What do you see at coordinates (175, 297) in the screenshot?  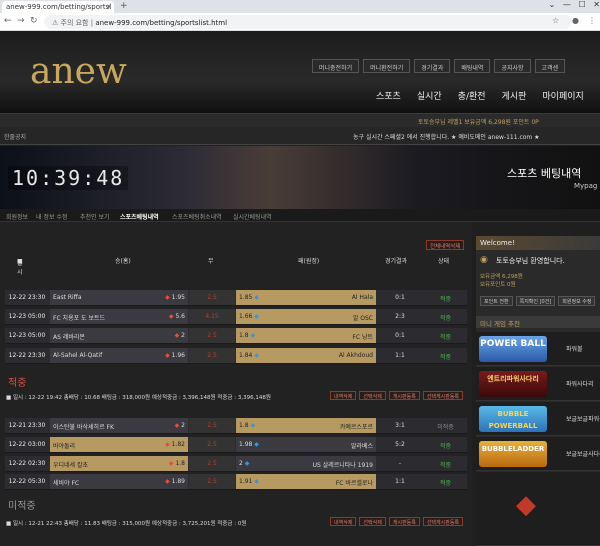 I see `home-odd: ◆ 1.95` at bounding box center [175, 297].